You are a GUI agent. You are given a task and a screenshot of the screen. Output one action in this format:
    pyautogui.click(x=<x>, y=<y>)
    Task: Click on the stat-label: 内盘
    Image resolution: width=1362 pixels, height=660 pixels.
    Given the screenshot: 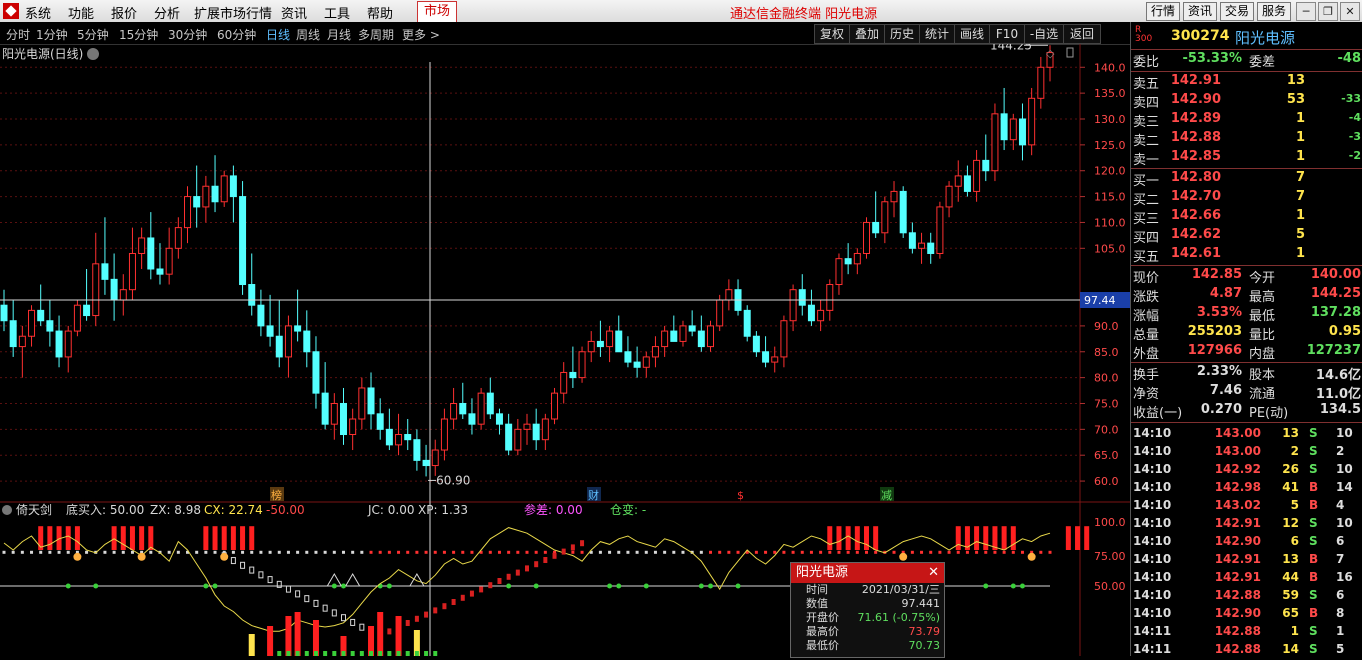 What is the action you would take?
    pyautogui.click(x=1262, y=354)
    